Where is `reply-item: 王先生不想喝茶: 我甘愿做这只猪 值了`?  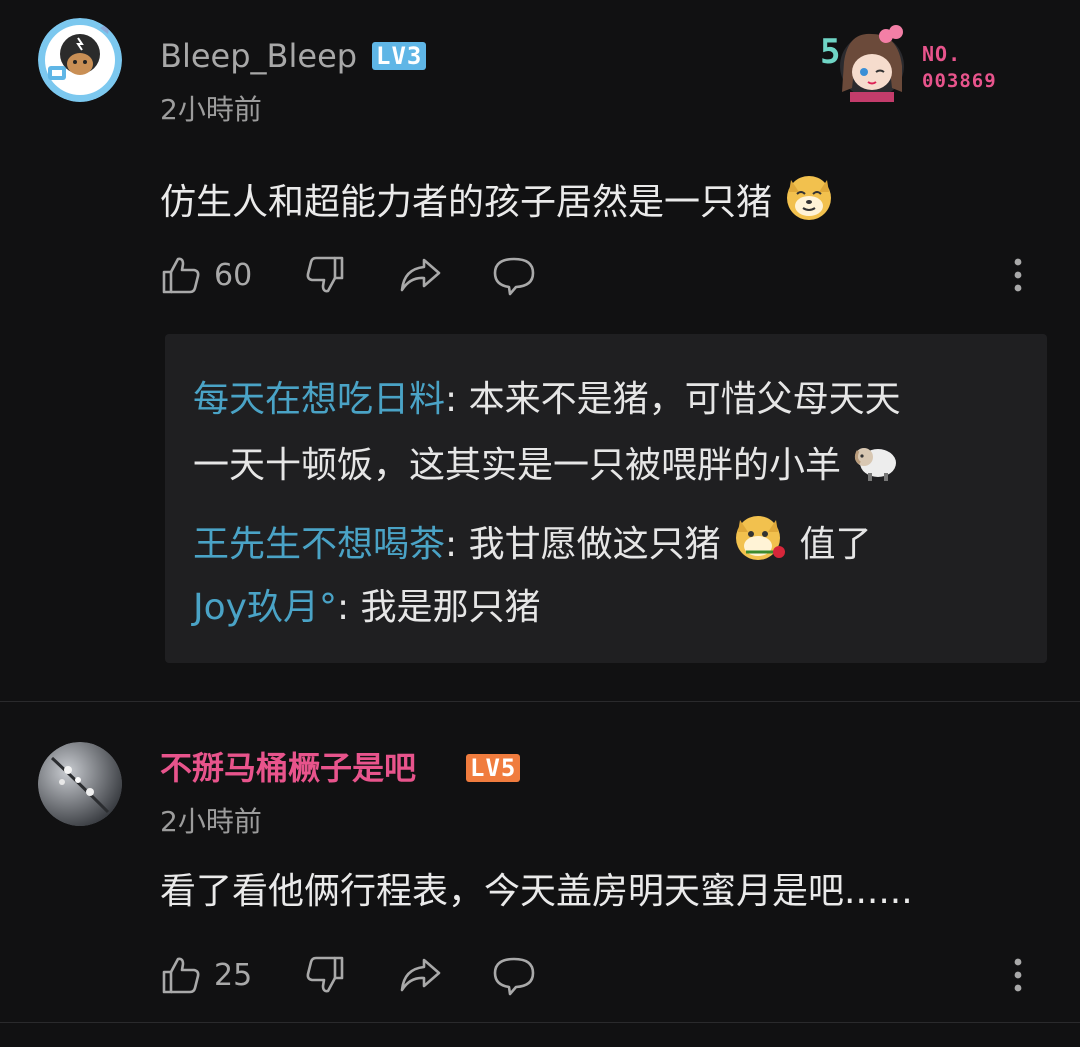
reply-item: 王先生不想喝茶: 我甘愿做这只猪 值了 is located at coordinates (532, 544).